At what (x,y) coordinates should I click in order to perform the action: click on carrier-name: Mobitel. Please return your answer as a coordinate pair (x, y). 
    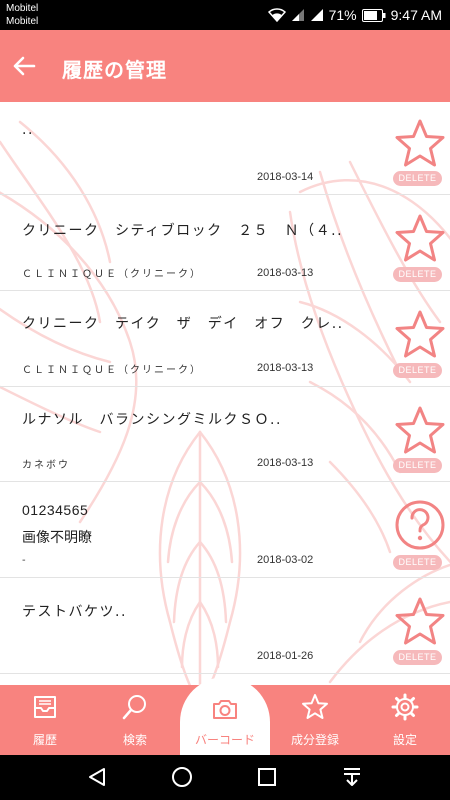
    Looking at the image, I should click on (22, 8).